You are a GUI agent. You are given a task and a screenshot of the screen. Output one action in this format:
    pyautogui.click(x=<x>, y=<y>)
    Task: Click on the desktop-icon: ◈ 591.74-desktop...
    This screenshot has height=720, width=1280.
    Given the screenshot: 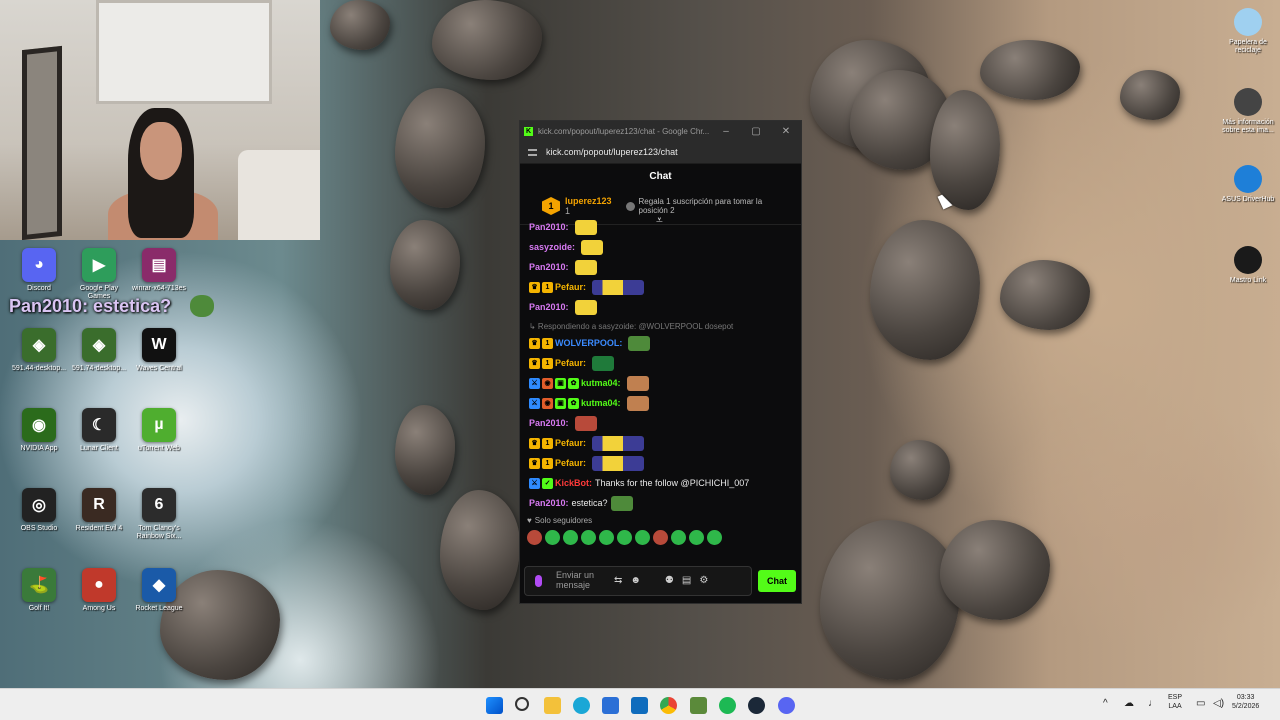 What is the action you would take?
    pyautogui.click(x=99, y=350)
    